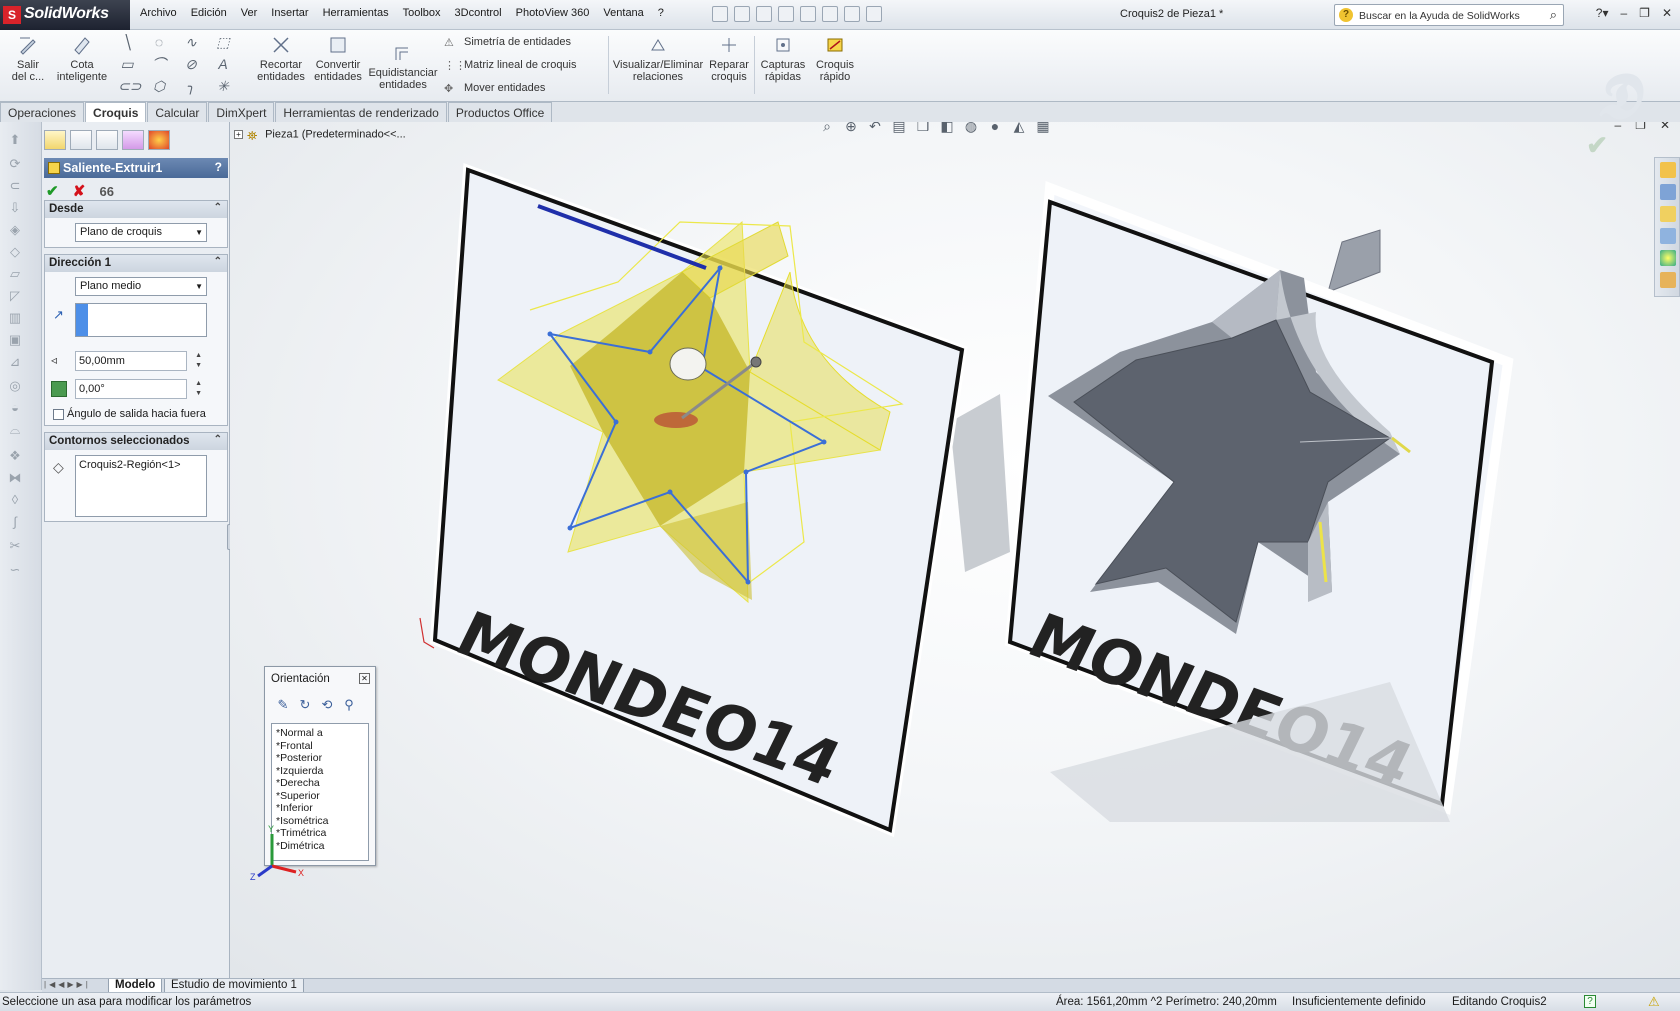 The width and height of the screenshot is (1680, 1011). What do you see at coordinates (1668, 192) in the screenshot?
I see `design-library-icon` at bounding box center [1668, 192].